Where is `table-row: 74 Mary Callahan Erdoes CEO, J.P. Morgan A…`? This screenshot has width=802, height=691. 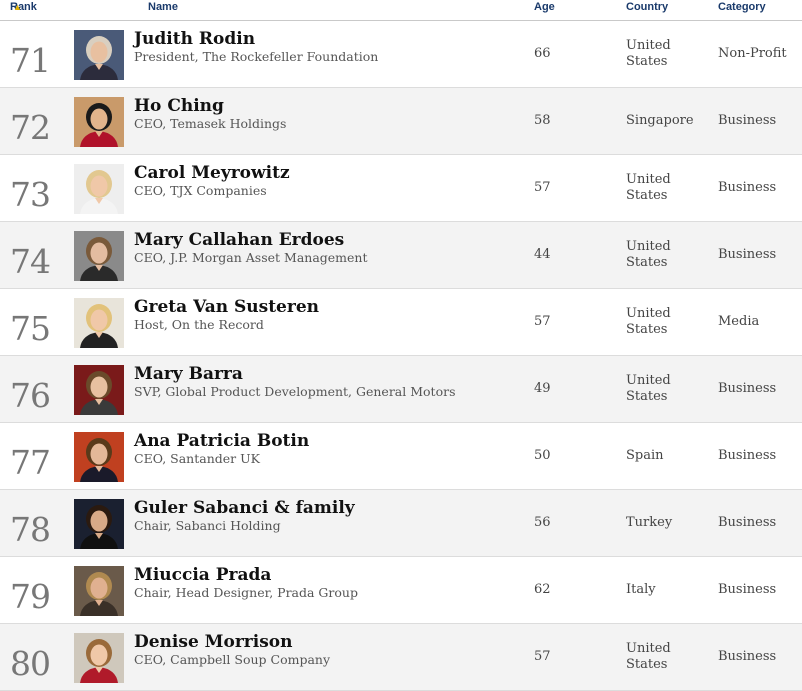
table-row: 74 Mary Callahan Erdoes CEO, J.P. Morgan A… is located at coordinates (401, 255).